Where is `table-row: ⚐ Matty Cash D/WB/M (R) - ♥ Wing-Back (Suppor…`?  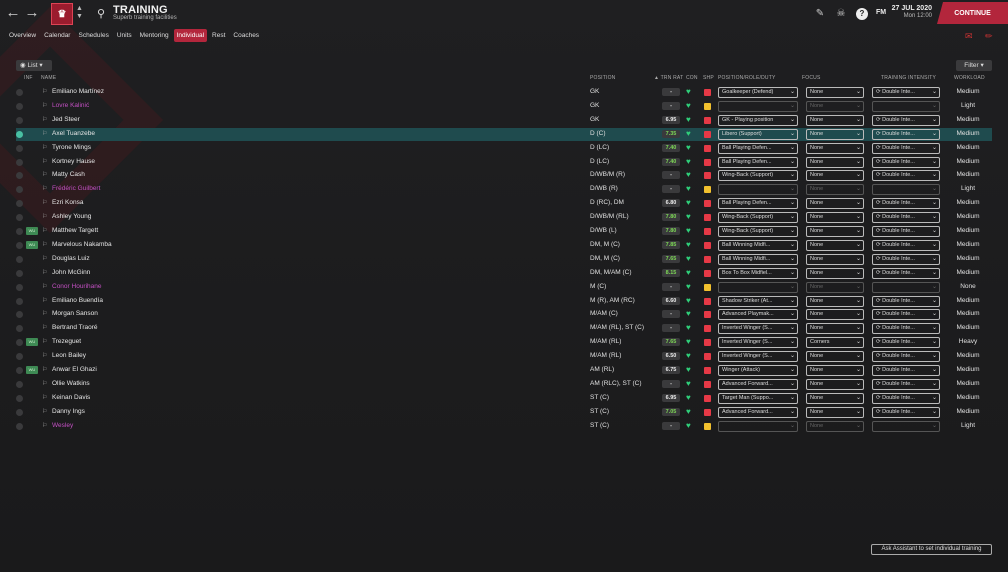
table-row: ⚐ Matty Cash D/WB/M (R) - ♥ Wing-Back (Suppor… is located at coordinates (504, 175).